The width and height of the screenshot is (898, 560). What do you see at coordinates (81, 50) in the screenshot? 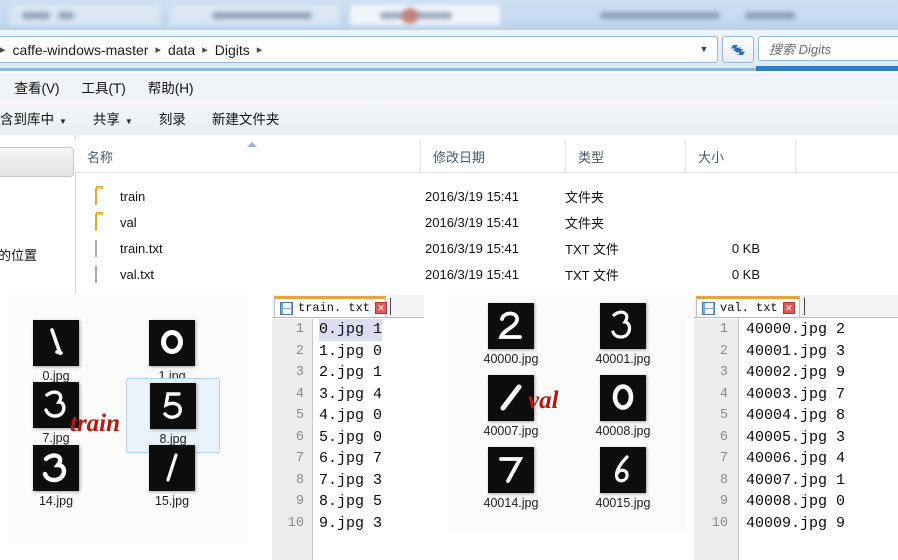
I see `breadcrumb-caffe-windows-master: caffe-windows-master` at bounding box center [81, 50].